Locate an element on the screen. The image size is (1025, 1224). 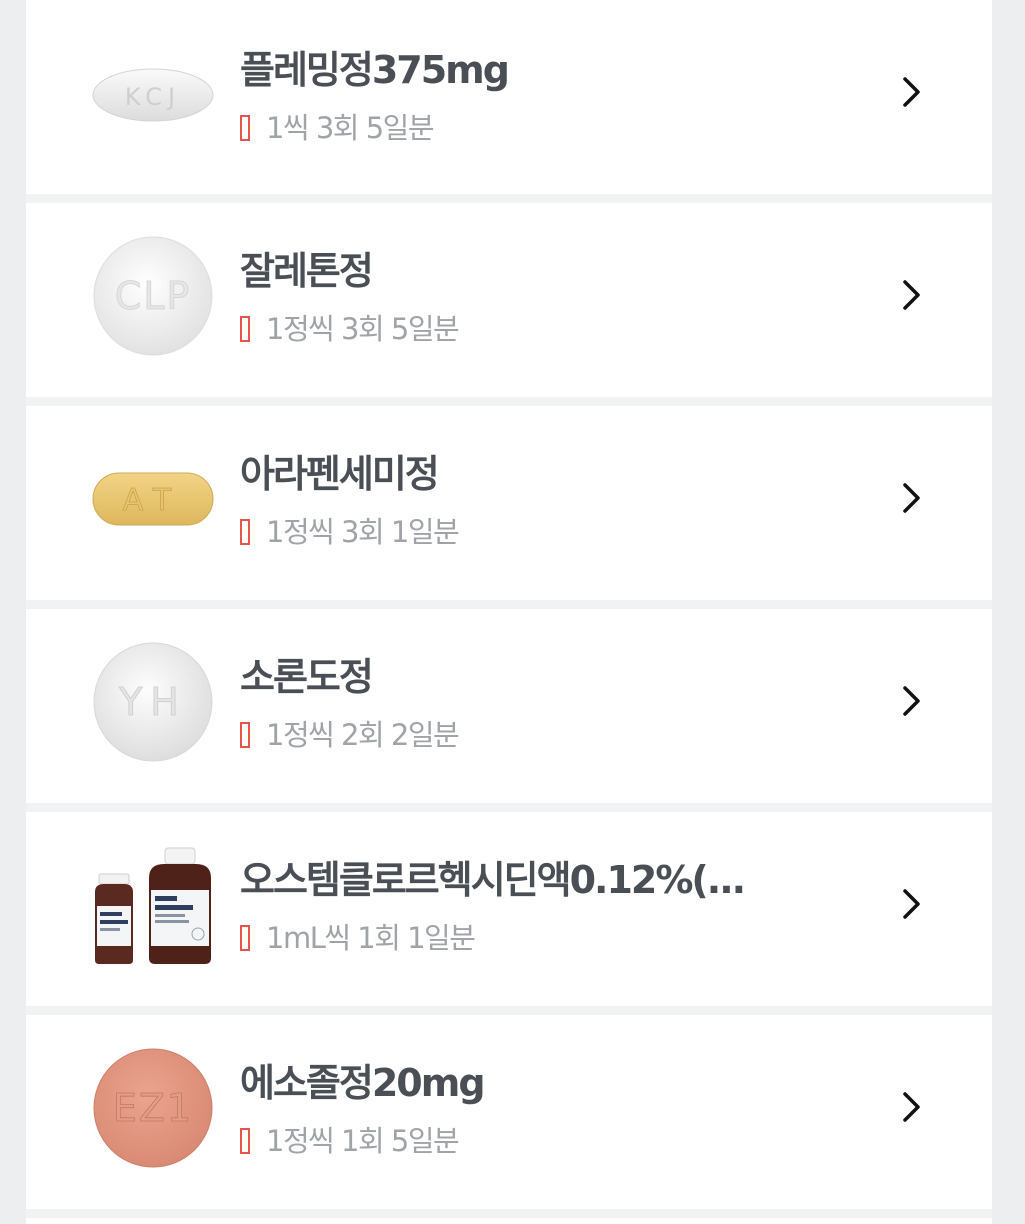
pink-round-tablet-icon: EZ1 is located at coordinates (153, 1108).